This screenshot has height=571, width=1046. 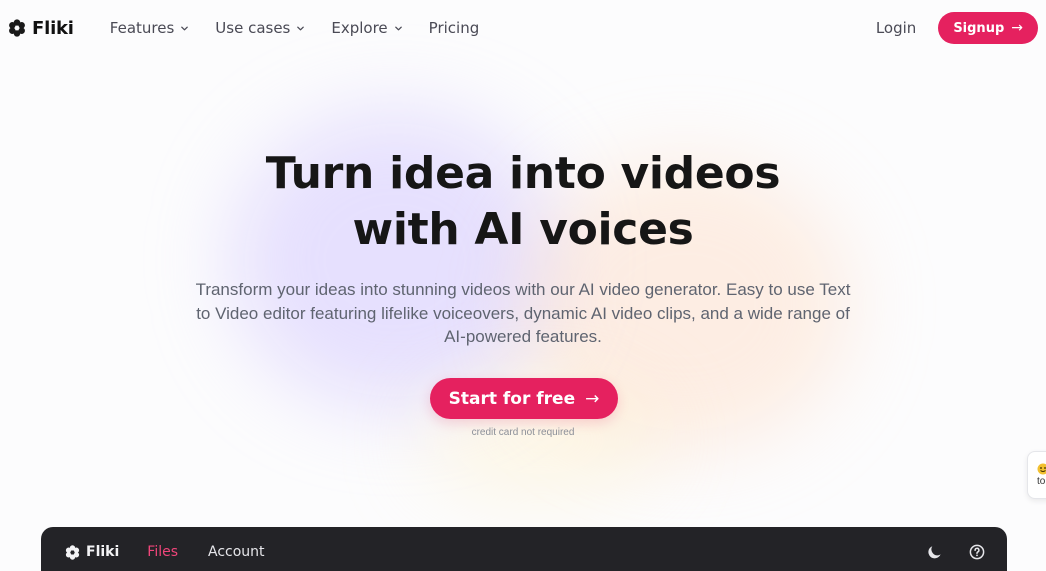 What do you see at coordinates (53, 28) in the screenshot?
I see `brand-name: Fliki` at bounding box center [53, 28].